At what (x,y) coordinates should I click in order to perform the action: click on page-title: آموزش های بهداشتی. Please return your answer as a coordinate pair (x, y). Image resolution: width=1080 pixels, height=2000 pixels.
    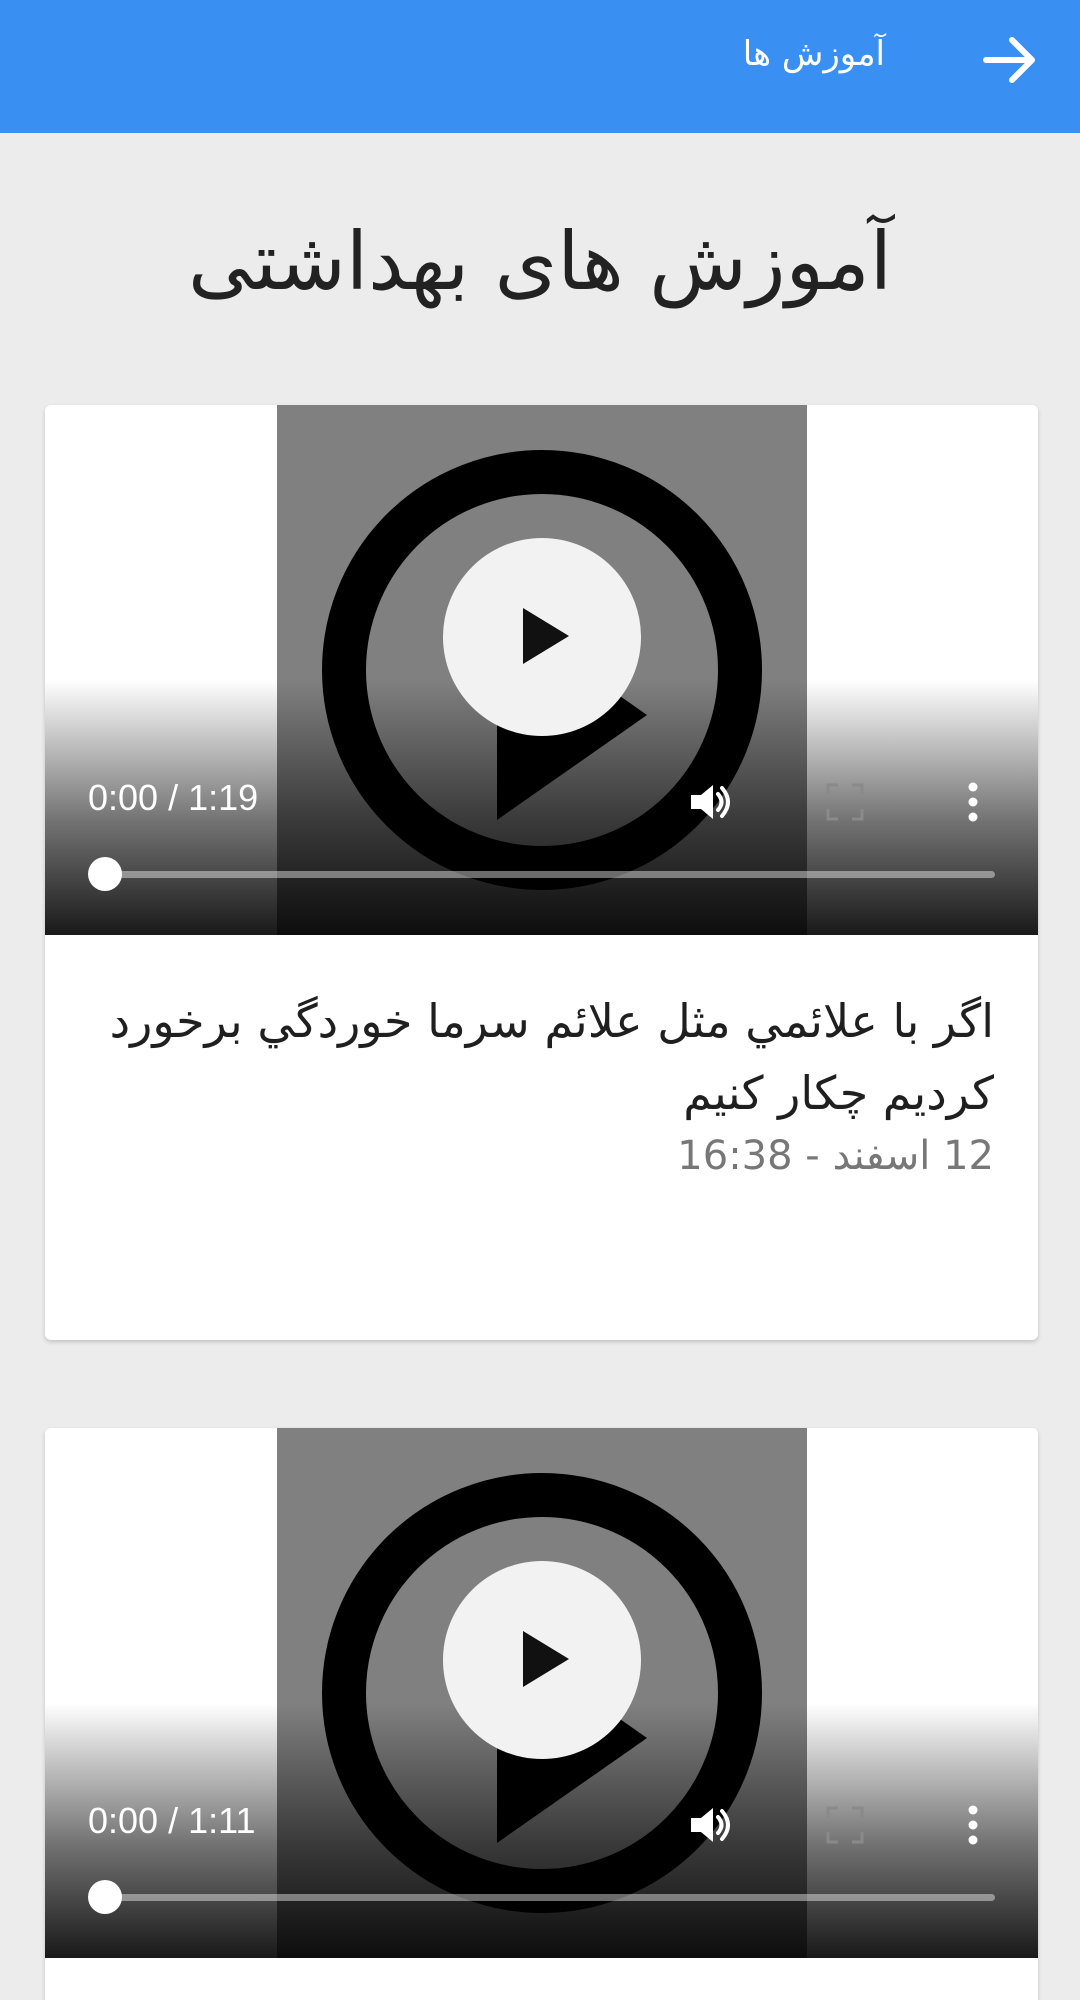
    Looking at the image, I should click on (540, 261).